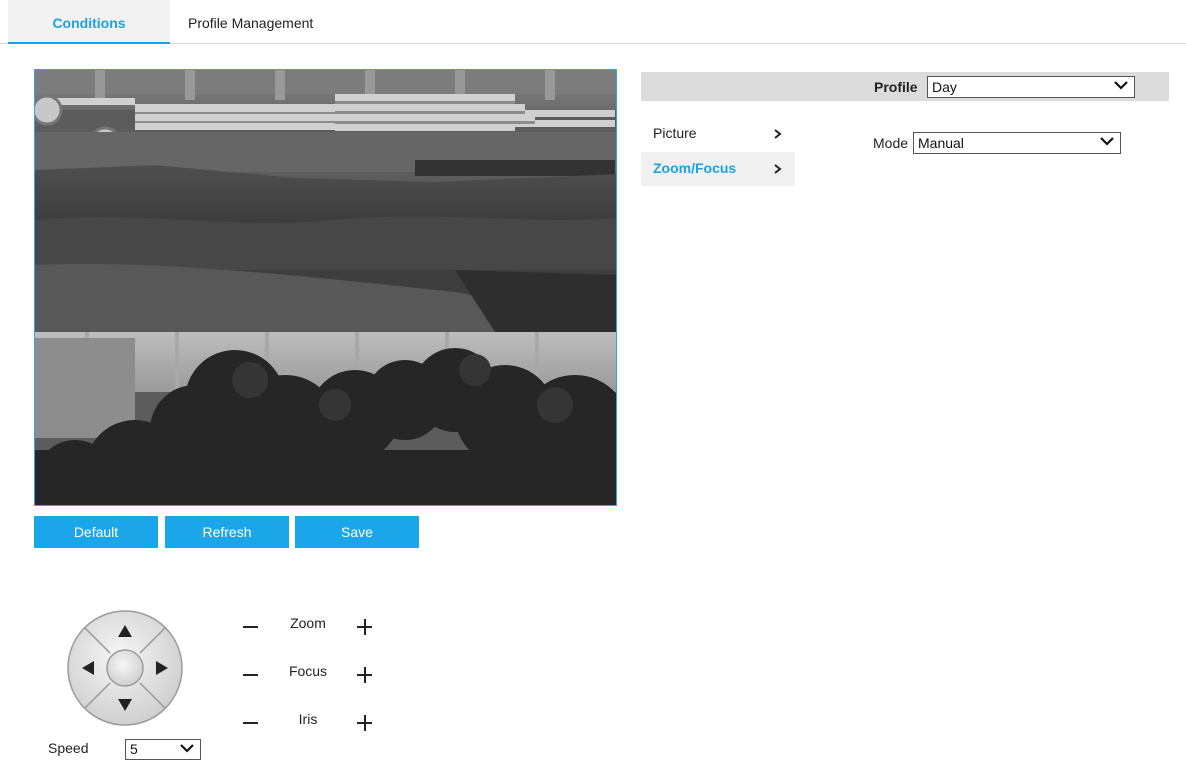  I want to click on profile-label: Profile, so click(896, 87).